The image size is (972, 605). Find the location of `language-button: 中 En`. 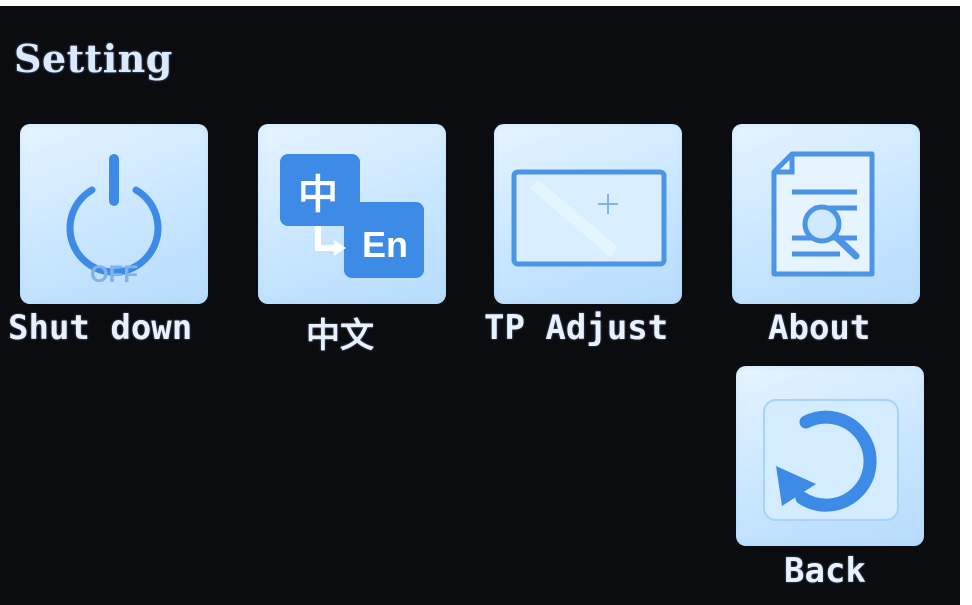

language-button: 中 En is located at coordinates (352, 214).